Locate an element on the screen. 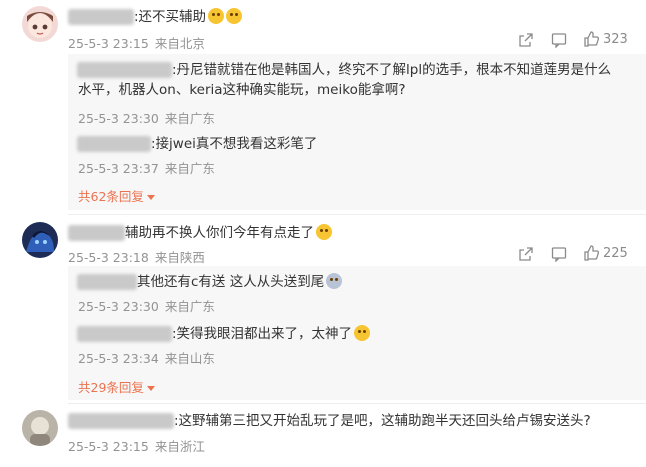 The width and height of the screenshot is (646, 467). reply-date: 25-5-3 23:37 is located at coordinates (118, 168).